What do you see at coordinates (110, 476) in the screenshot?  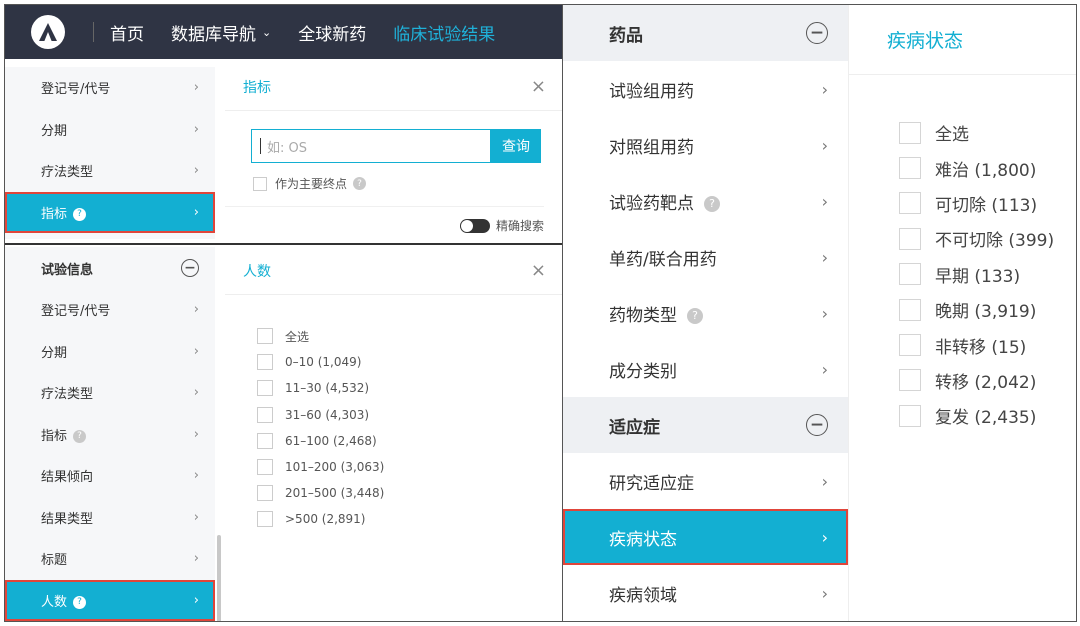 I see `menu-item-result-tendency: 结果倾向 ›` at bounding box center [110, 476].